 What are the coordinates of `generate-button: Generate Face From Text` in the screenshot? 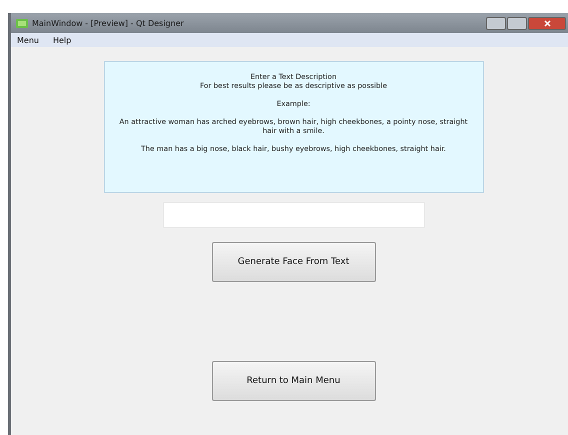 It's located at (294, 262).